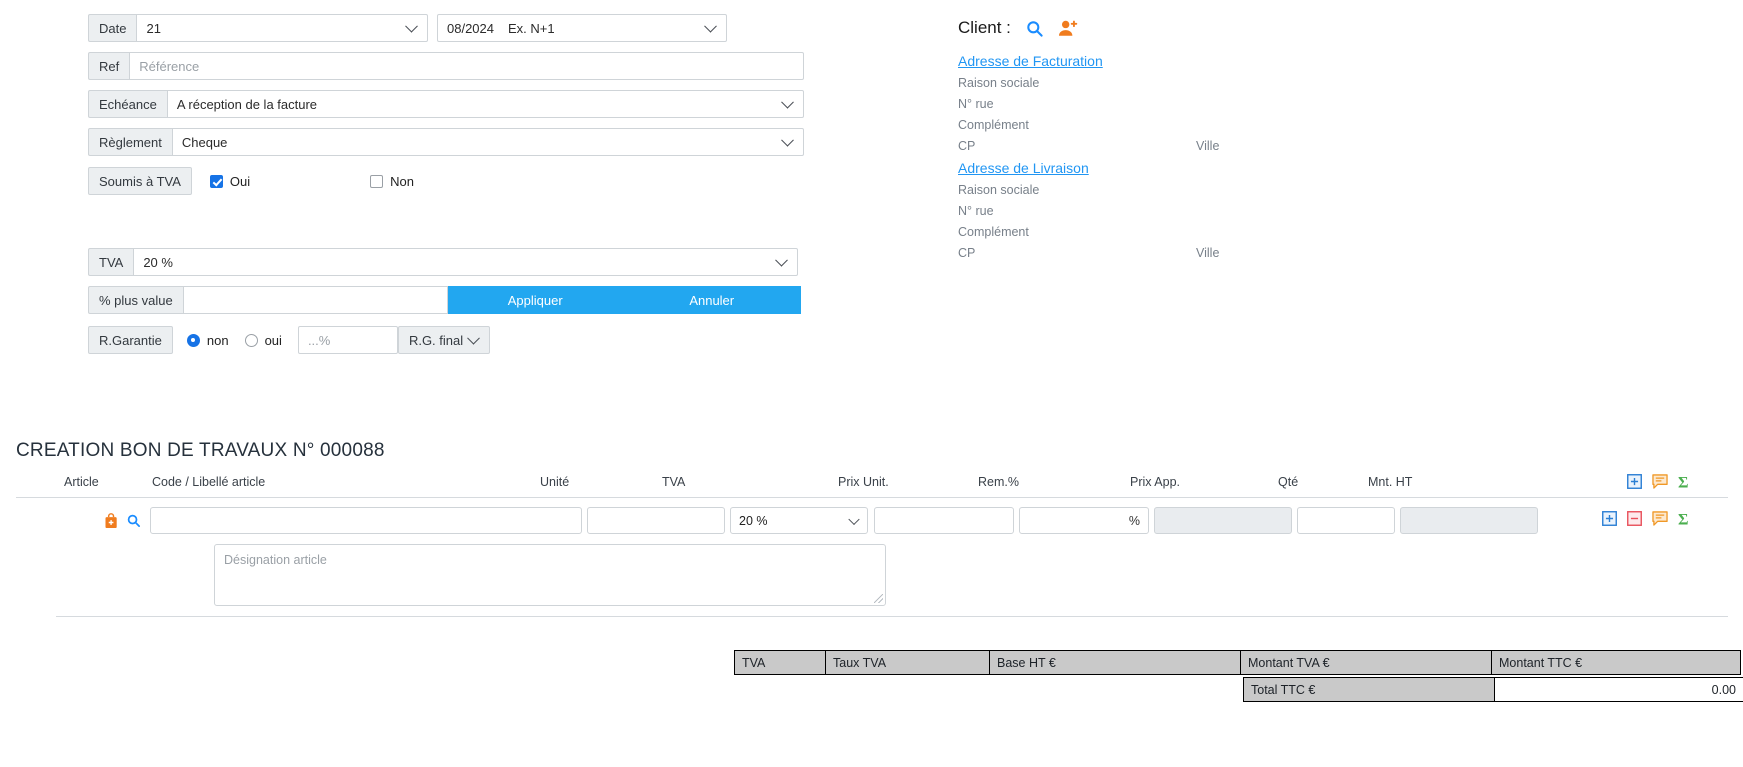  I want to click on total-ttc-row: Total TTC € 0.00, so click(1493, 689).